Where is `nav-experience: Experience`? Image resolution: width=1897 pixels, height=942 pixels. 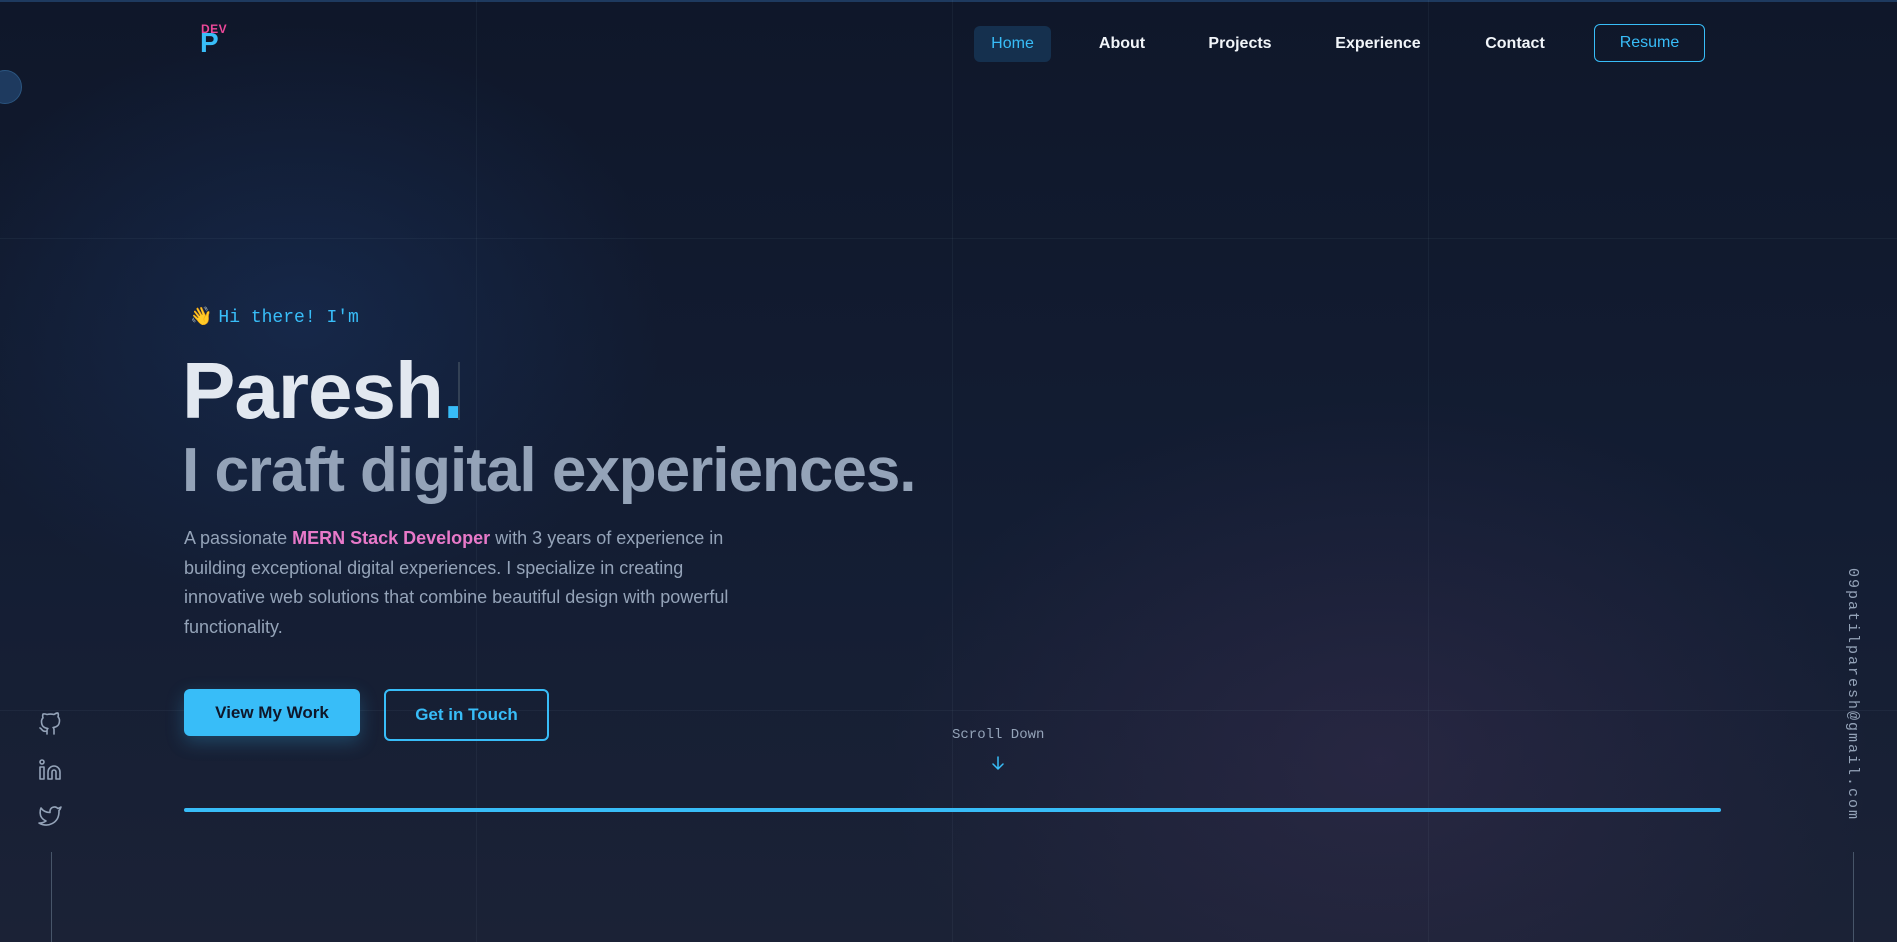
nav-experience: Experience is located at coordinates (1378, 44).